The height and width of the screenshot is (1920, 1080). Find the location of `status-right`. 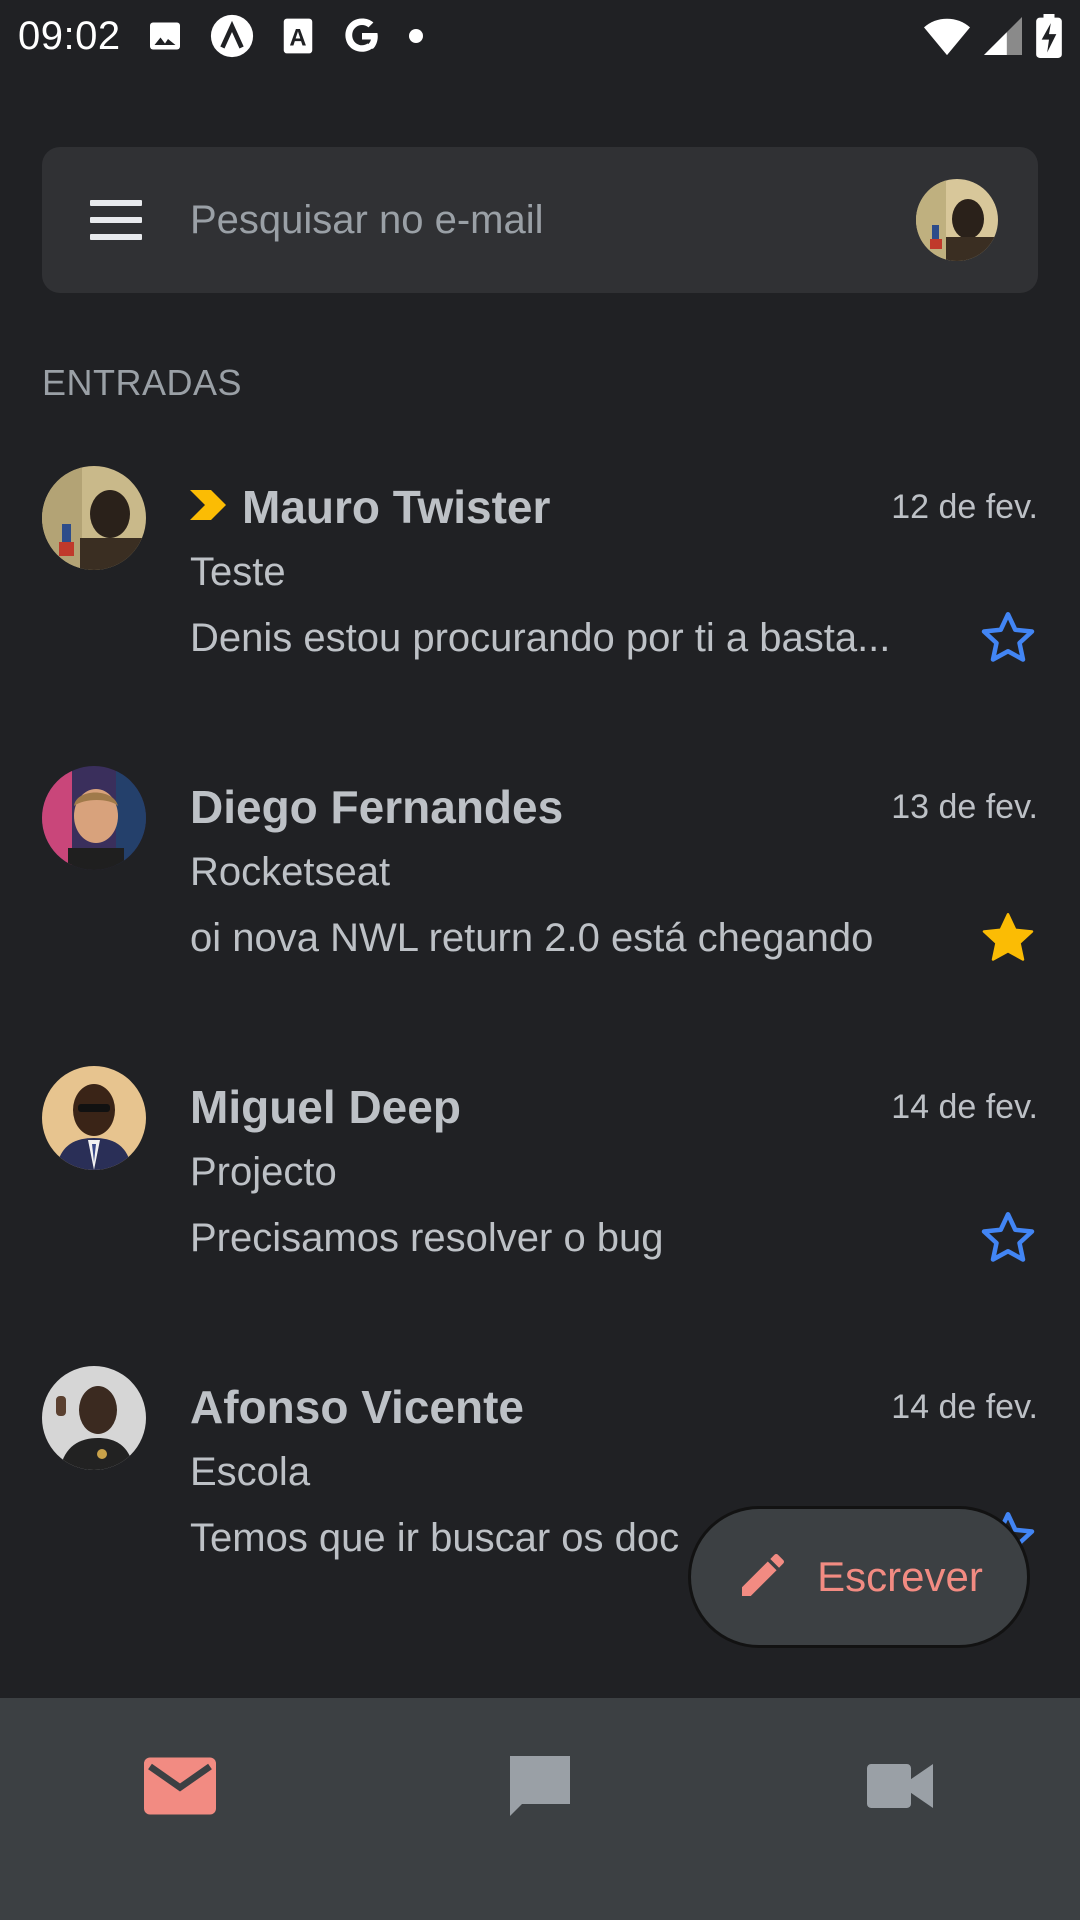

status-right is located at coordinates (993, 36).